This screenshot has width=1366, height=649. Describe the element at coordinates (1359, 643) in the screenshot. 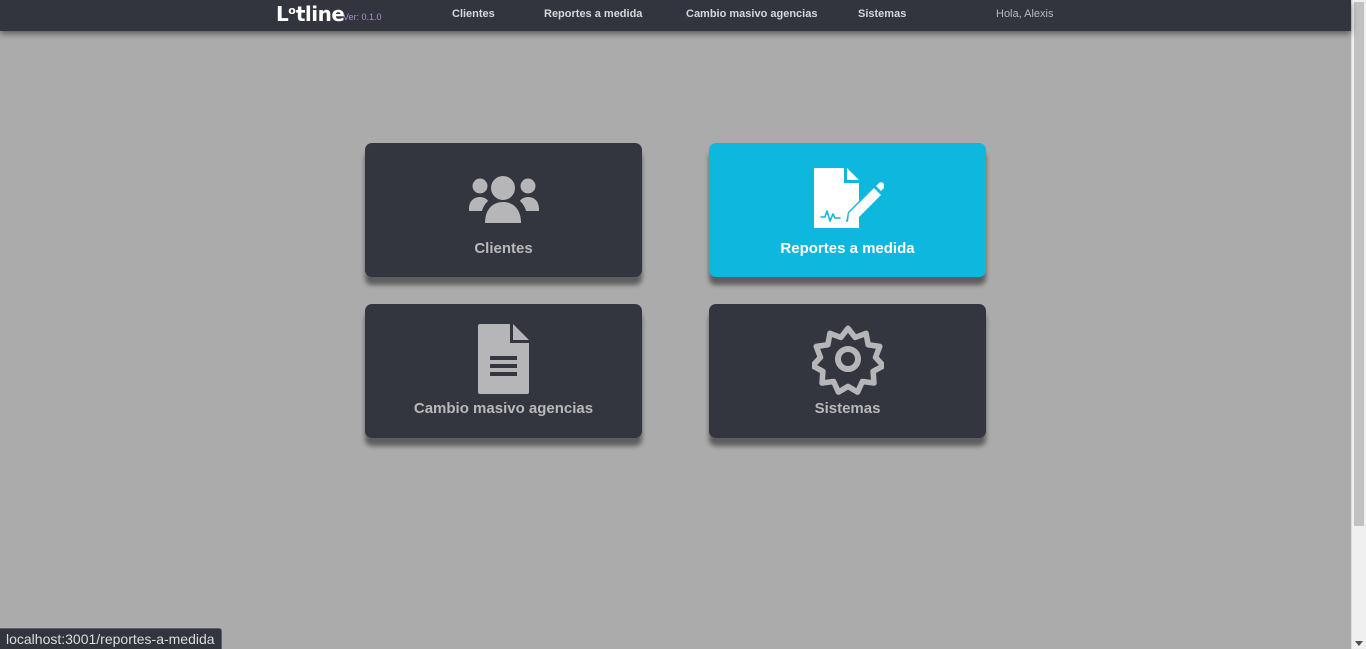

I see `scroll-down-arrow-icon` at that location.